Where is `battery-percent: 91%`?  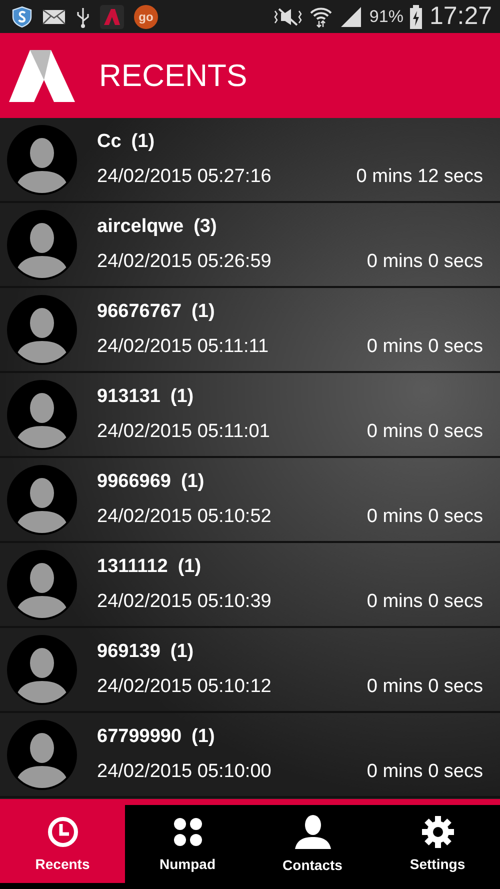
battery-percent: 91% is located at coordinates (386, 16).